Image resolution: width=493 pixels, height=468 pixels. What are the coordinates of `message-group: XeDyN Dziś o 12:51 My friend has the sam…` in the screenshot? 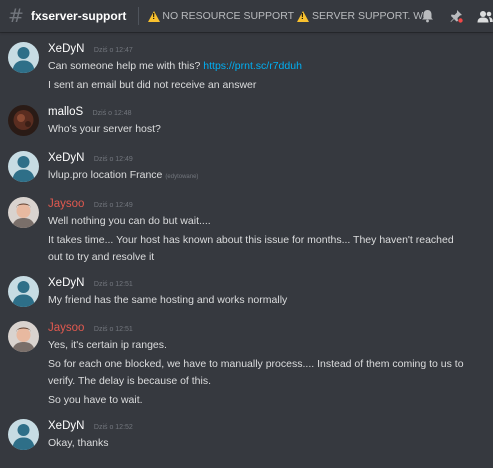 It's located at (246, 294).